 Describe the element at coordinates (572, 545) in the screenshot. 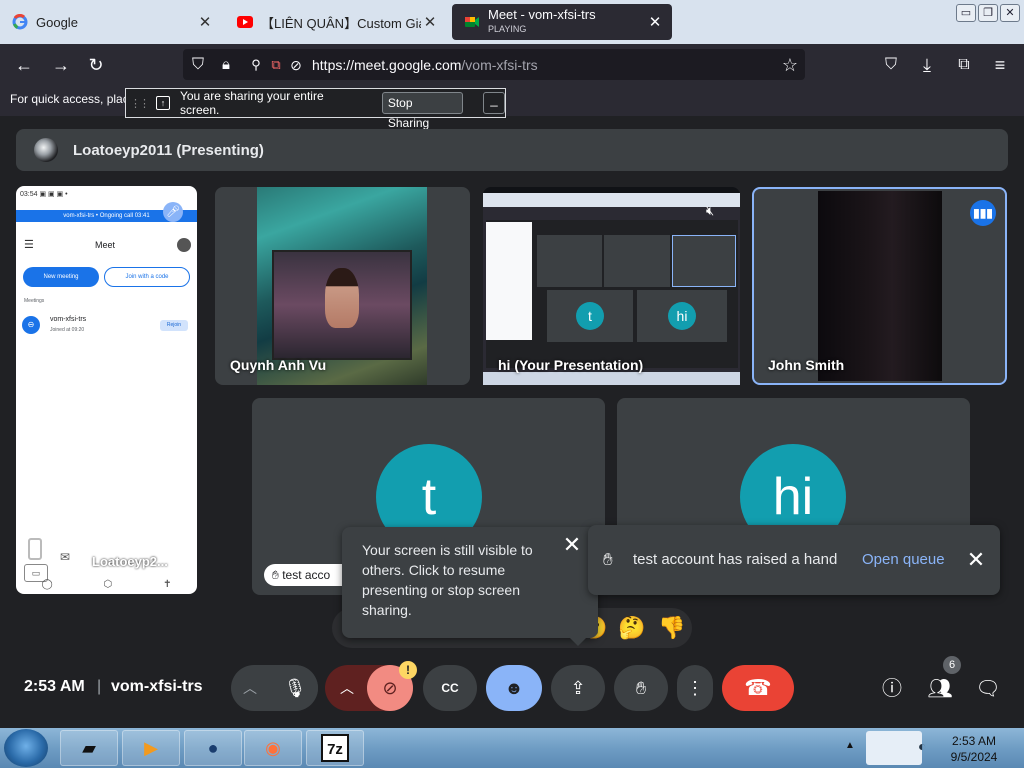

I see `tooltip-close-button: ✕` at that location.